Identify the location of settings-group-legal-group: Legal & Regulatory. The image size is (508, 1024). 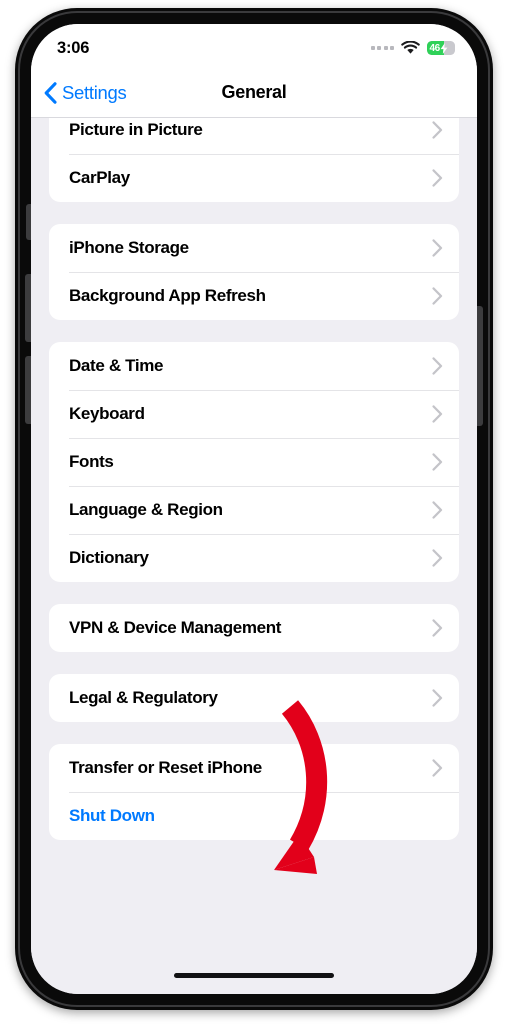
(254, 698).